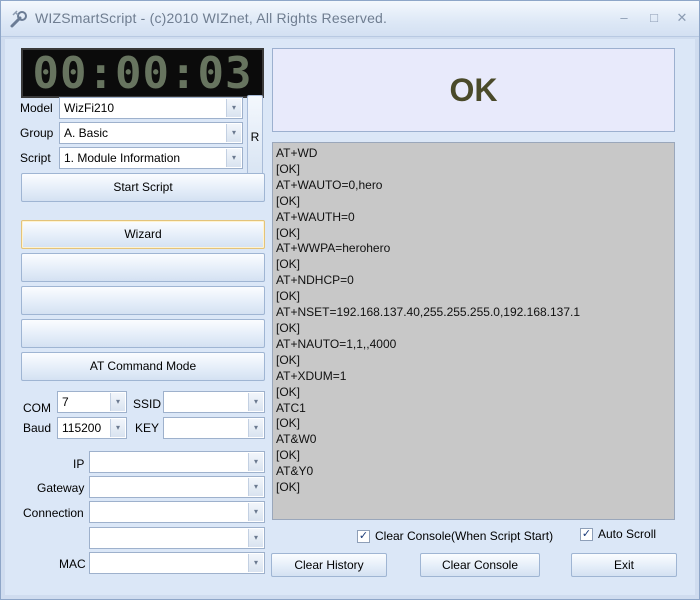 The height and width of the screenshot is (600, 700). Describe the element at coordinates (480, 565) in the screenshot. I see `clear-console-button: Clear Console` at that location.